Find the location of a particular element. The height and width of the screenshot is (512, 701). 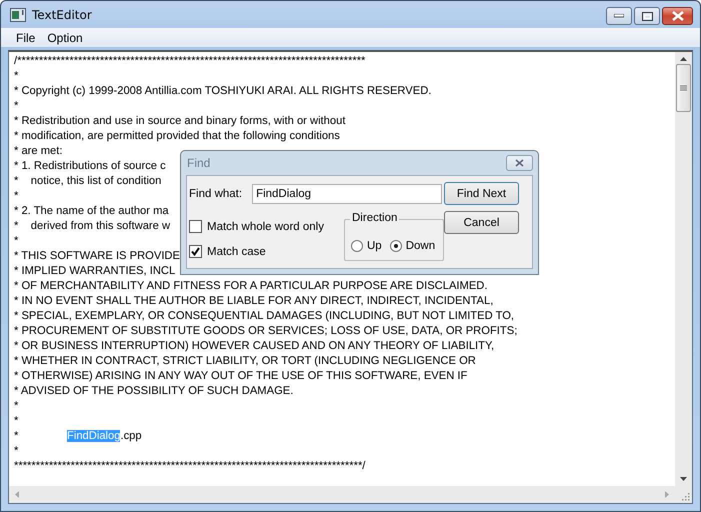

checkbox-label: Match case is located at coordinates (236, 252).